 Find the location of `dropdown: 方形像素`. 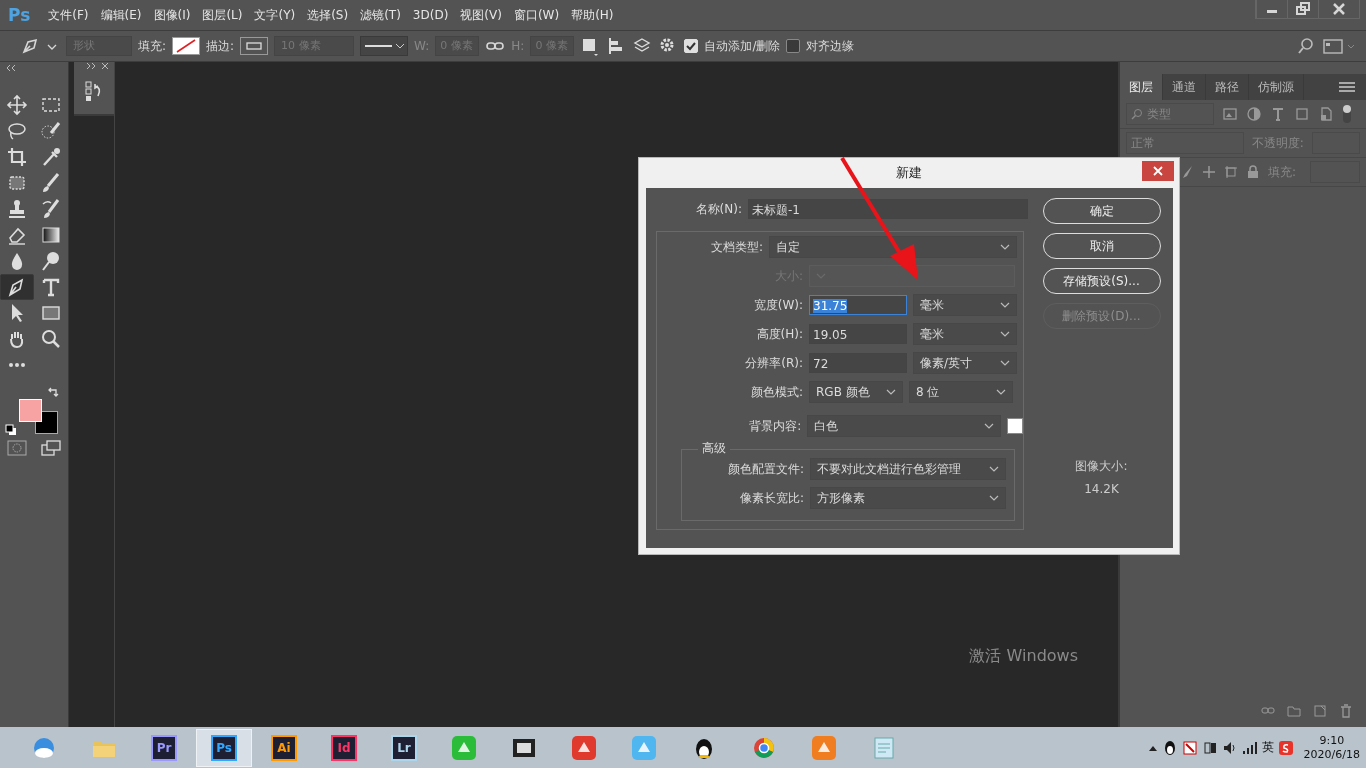

dropdown: 方形像素 is located at coordinates (908, 498).